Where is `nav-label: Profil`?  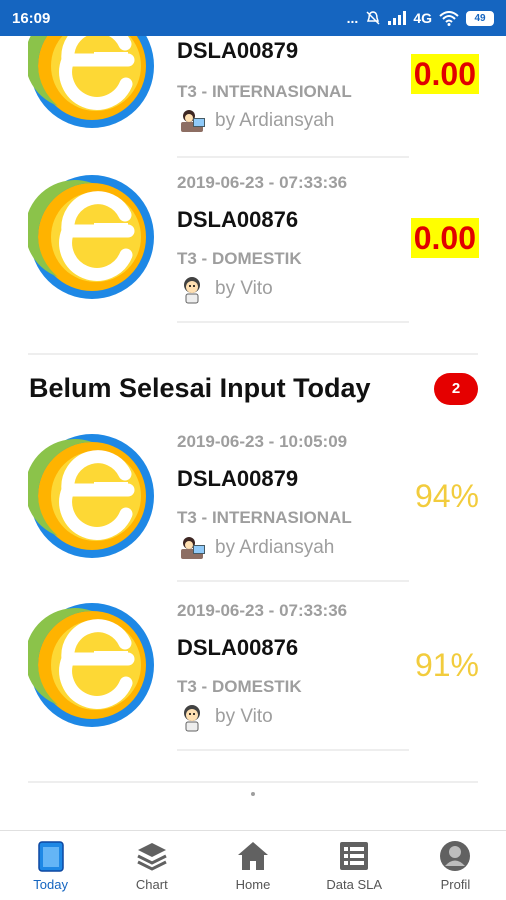 nav-label: Profil is located at coordinates (455, 884).